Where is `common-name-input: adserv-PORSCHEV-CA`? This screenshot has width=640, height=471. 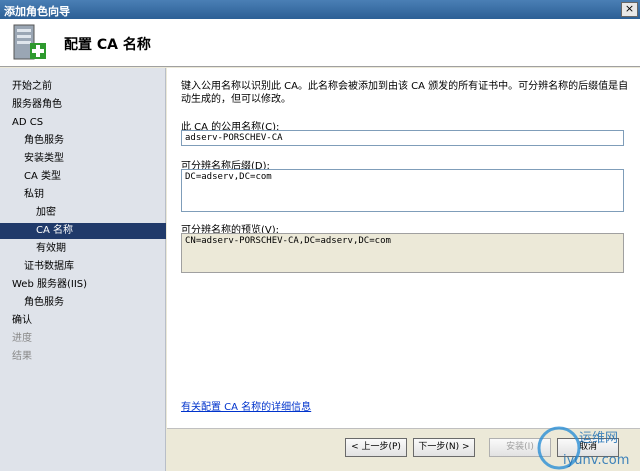 common-name-input: adserv-PORSCHEV-CA is located at coordinates (402, 138).